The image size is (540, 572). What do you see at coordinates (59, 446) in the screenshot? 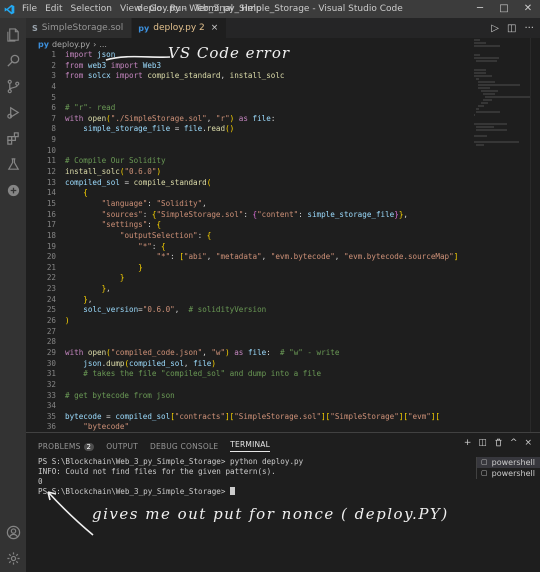
I see `tab-label: PROBLEMS` at bounding box center [59, 446].